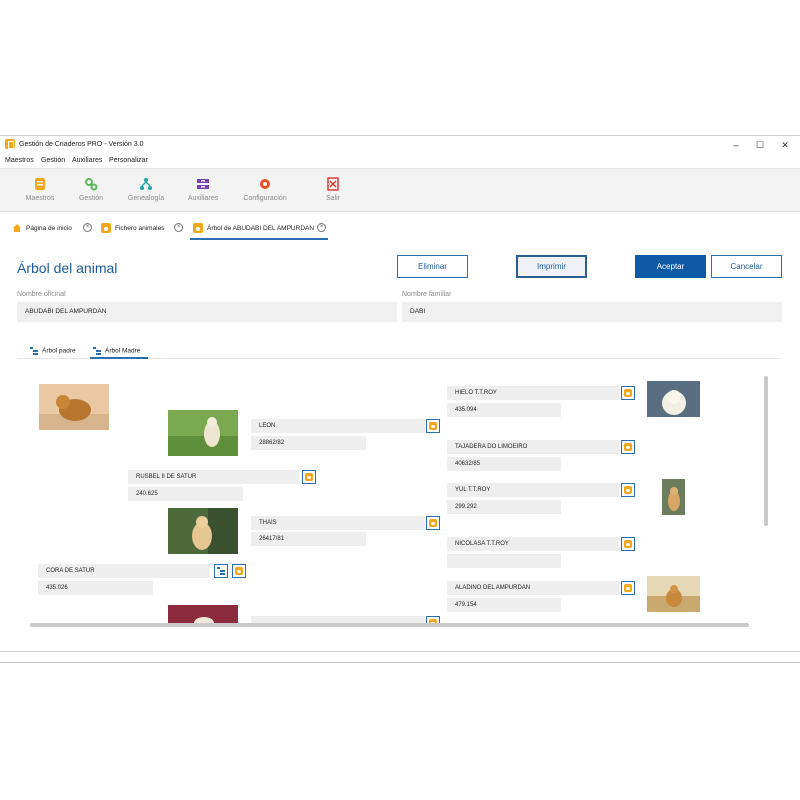 The image size is (800, 800). What do you see at coordinates (504, 464) in the screenshot?
I see `tajadera-registry: 40632/85` at bounding box center [504, 464].